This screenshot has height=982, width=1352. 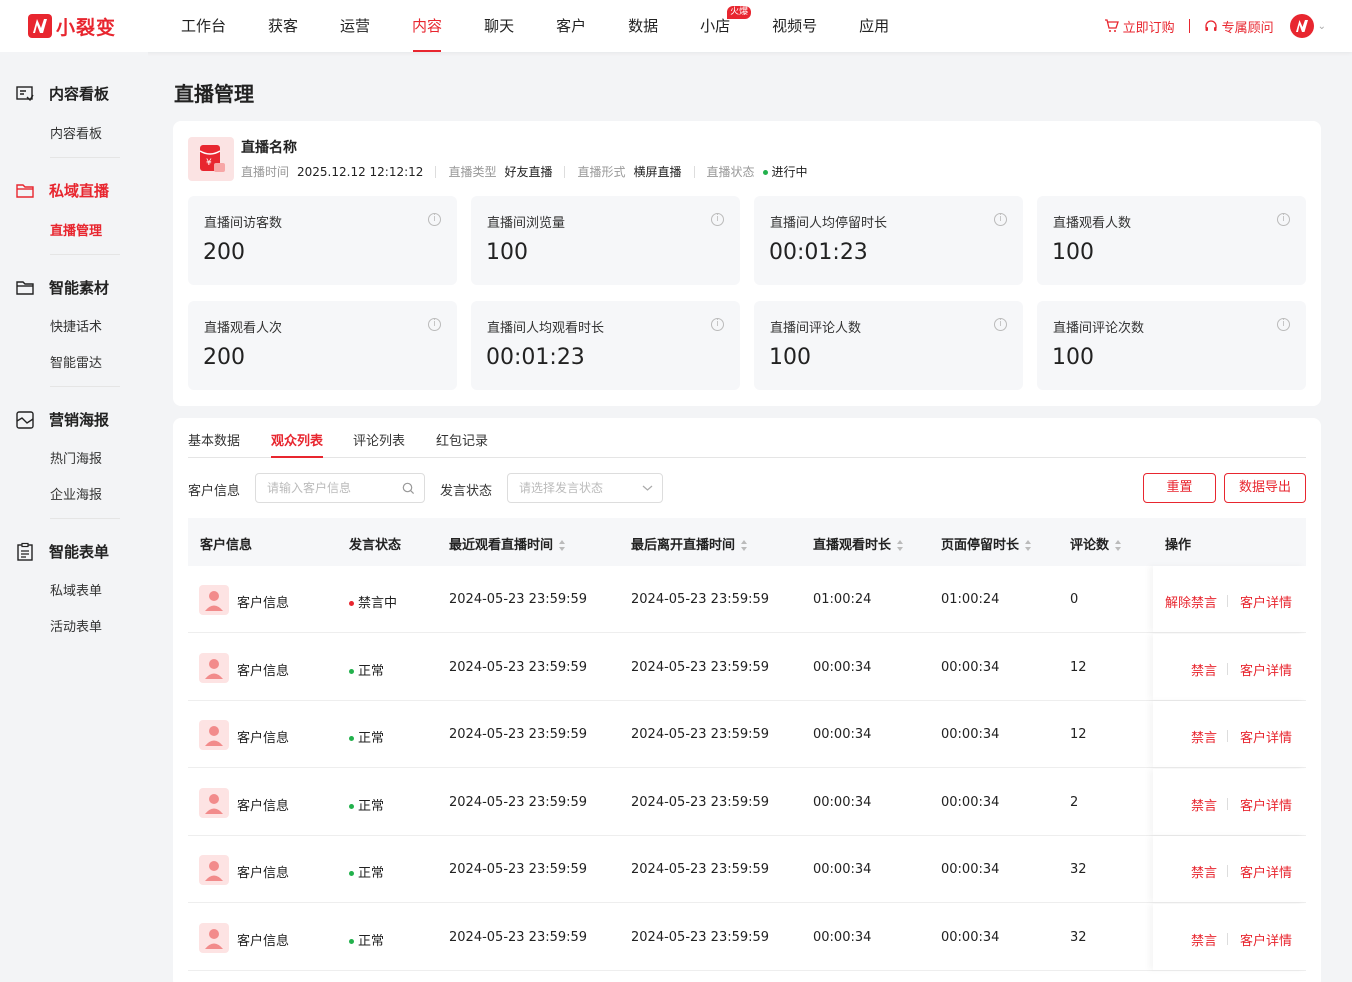 I want to click on sidebar-group-private-live: 私域直播, so click(x=62, y=190).